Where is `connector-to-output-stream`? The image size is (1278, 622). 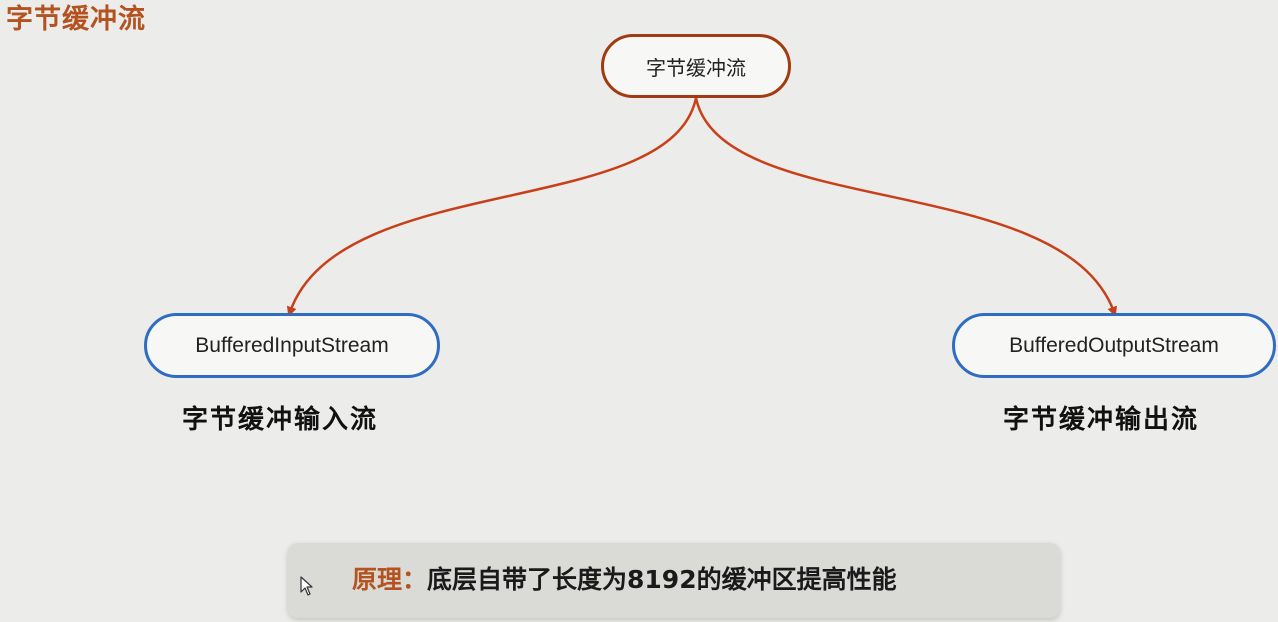
connector-to-output-stream is located at coordinates (905, 207).